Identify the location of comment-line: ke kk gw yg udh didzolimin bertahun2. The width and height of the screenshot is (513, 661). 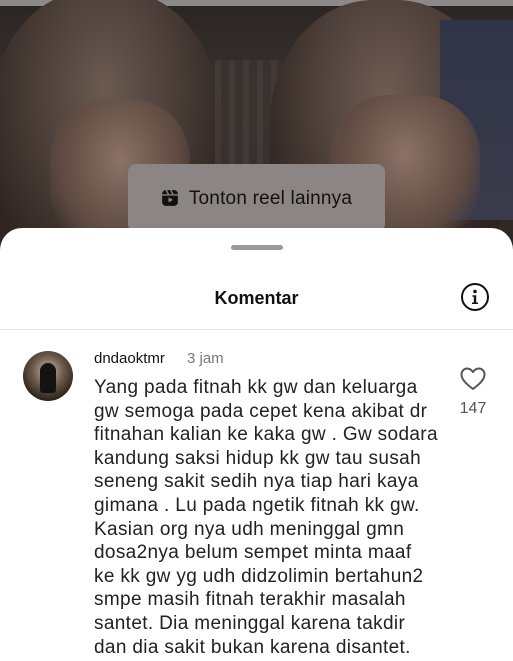
(259, 576).